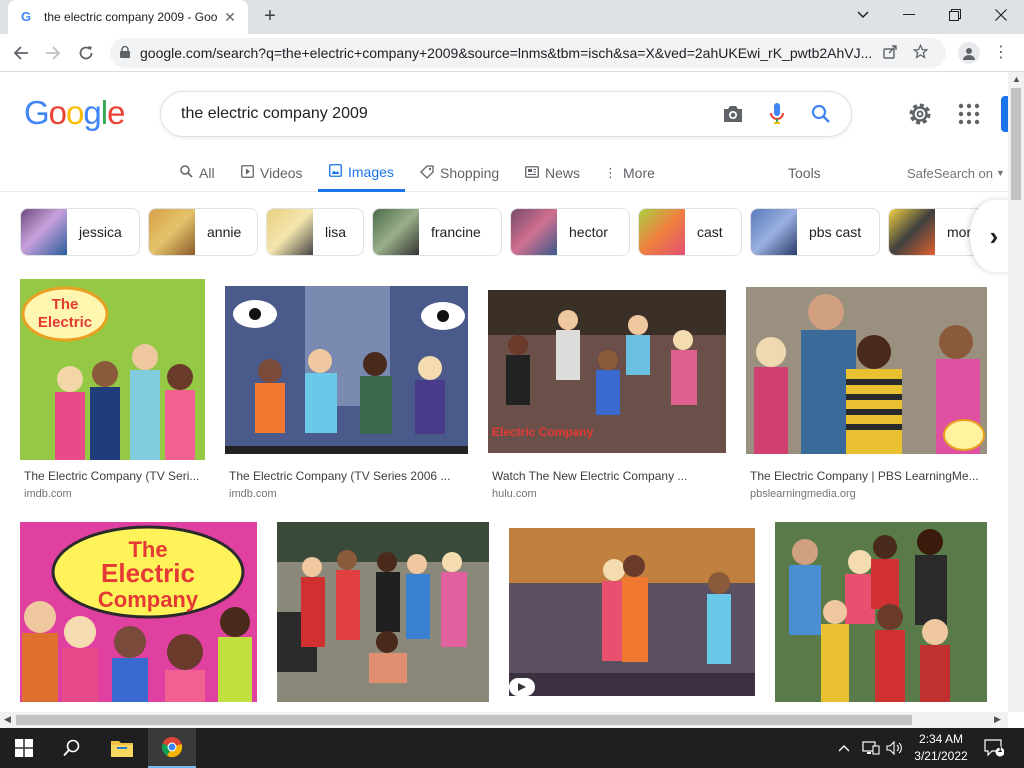 The height and width of the screenshot is (768, 1024). I want to click on chip-cast: cast, so click(690, 232).